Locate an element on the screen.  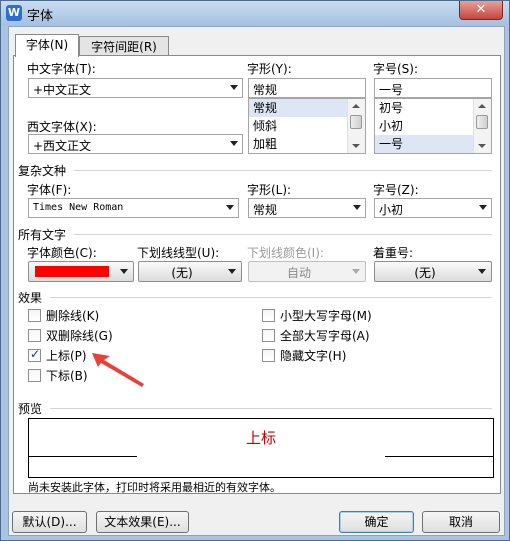
chinese-font-value: +中文正文 is located at coordinates (62, 90).